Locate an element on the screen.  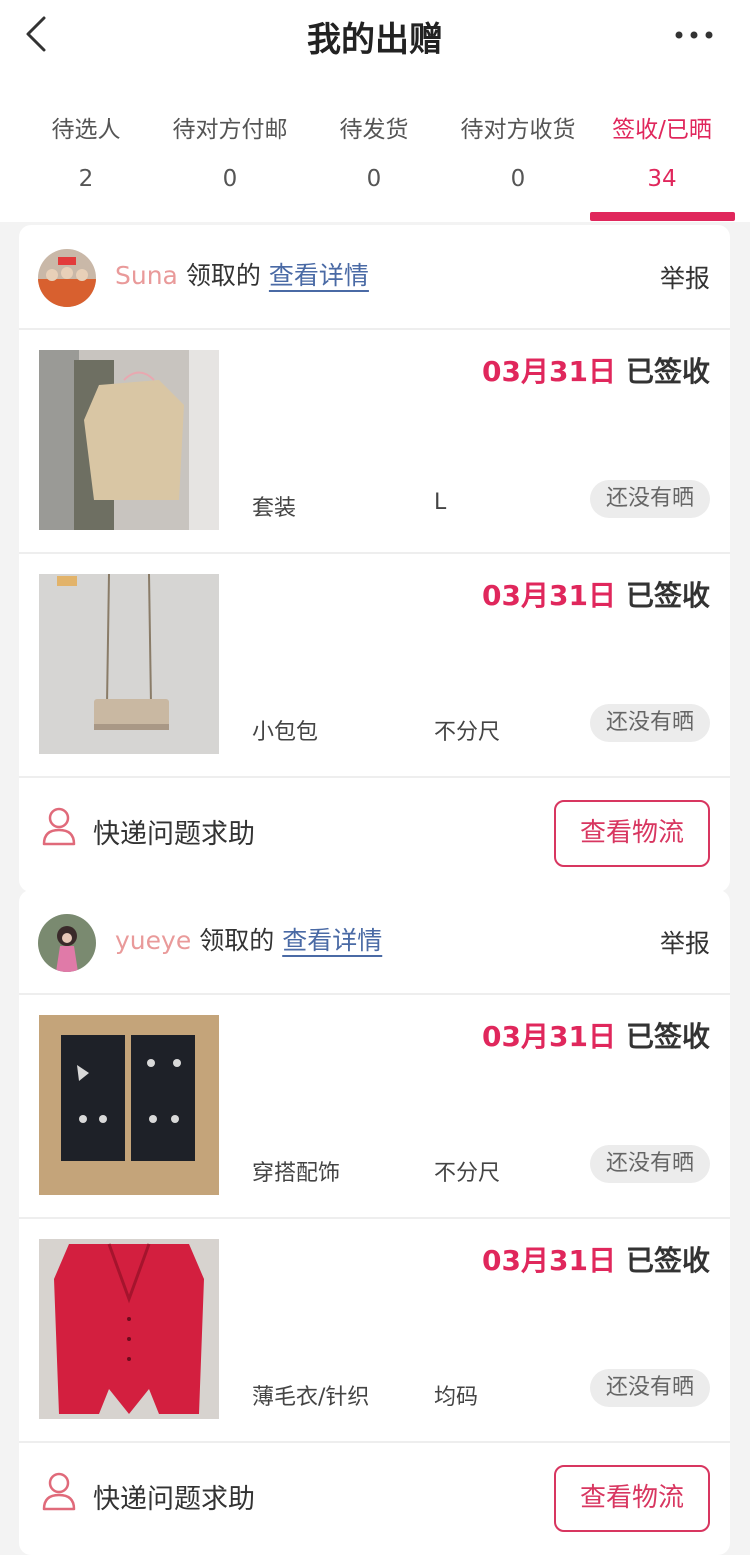
tab-label: 待发货 is located at coordinates (374, 130).